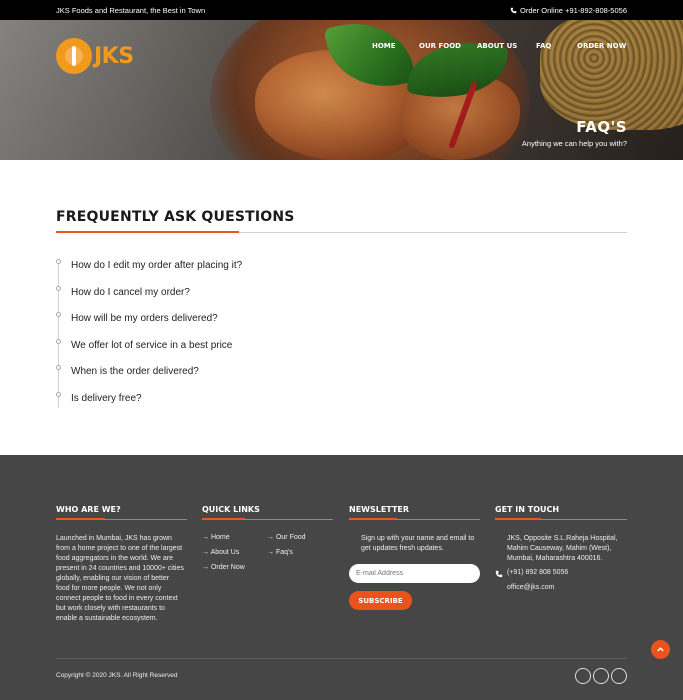 This screenshot has width=683, height=700. What do you see at coordinates (286, 537) in the screenshot?
I see `quick-link-our-food: → Our Food` at bounding box center [286, 537].